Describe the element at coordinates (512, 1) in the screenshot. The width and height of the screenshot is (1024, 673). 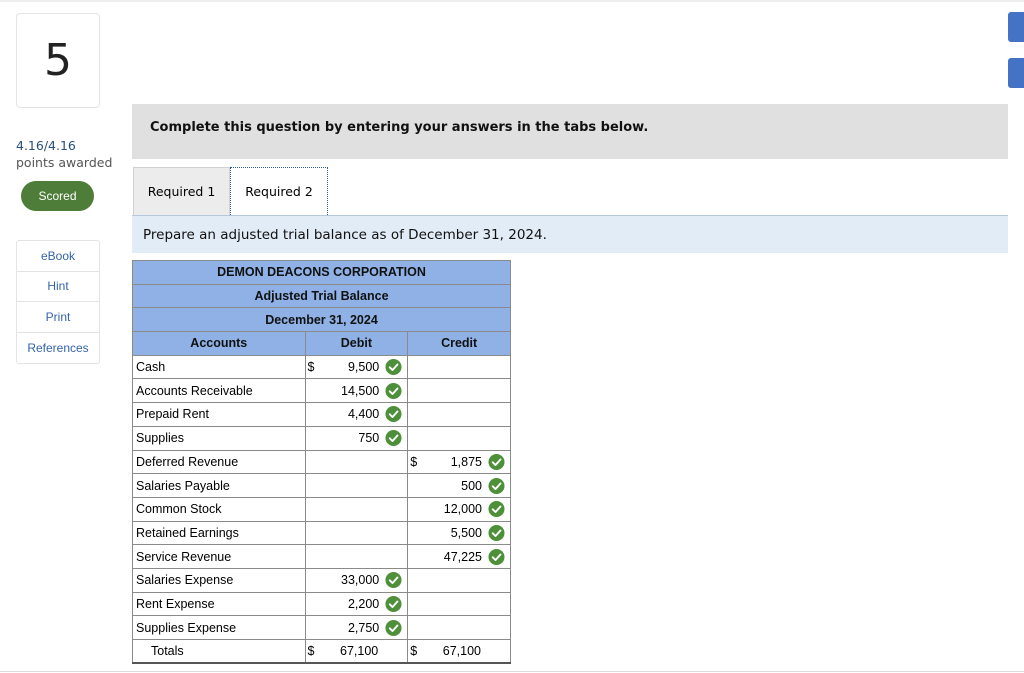
I see `top-rule` at that location.